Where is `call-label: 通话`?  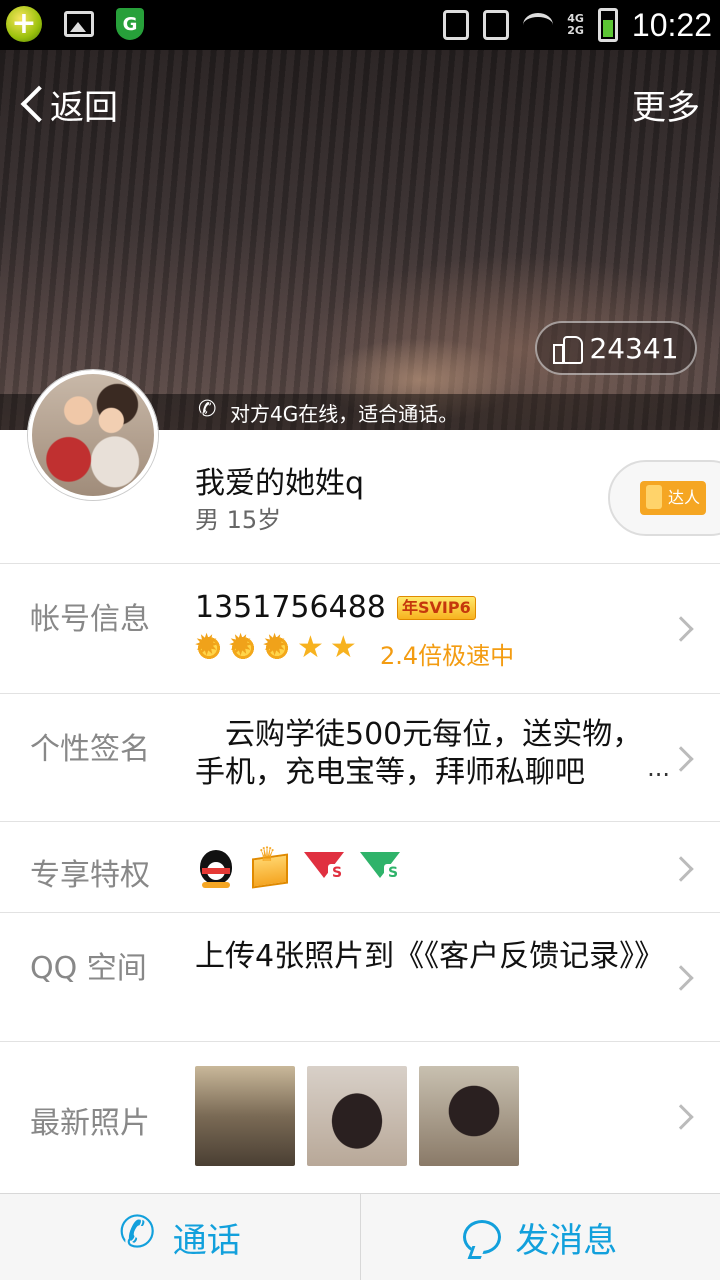 call-label: 通话 is located at coordinates (206, 1240).